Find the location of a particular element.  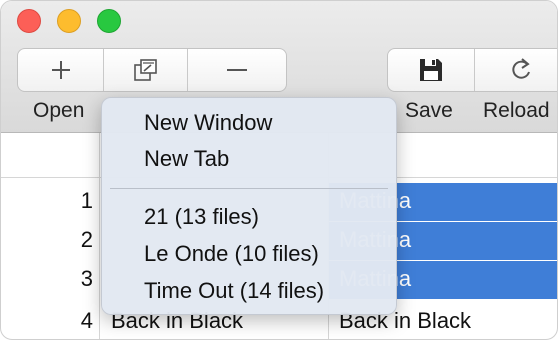

menu-item-recent: Time Out (14 files) is located at coordinates (234, 291).